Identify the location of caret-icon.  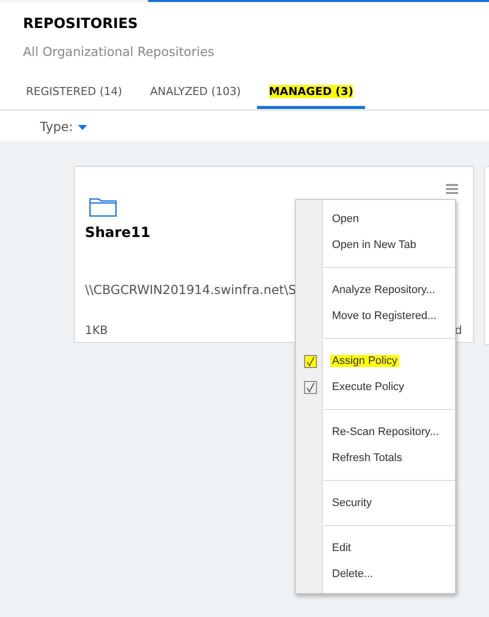
(82, 127).